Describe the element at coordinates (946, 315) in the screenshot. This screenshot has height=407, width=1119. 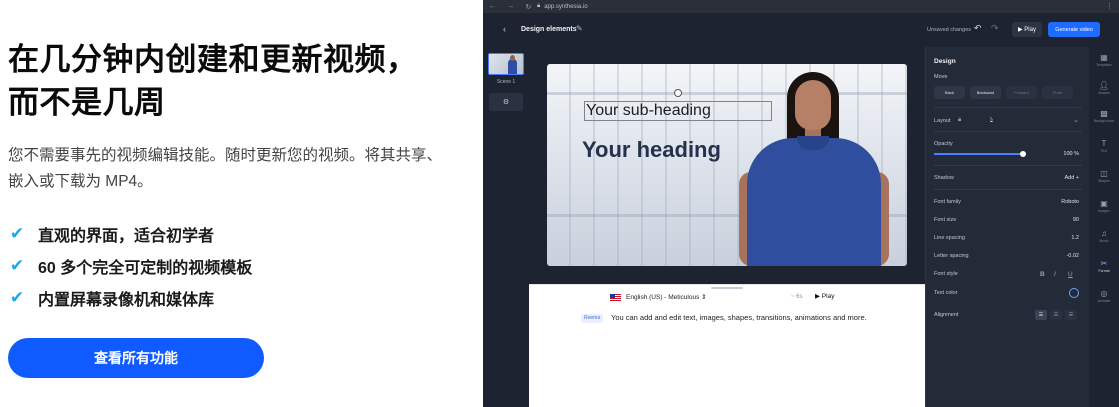
I see `alignment-label: Alignment` at that location.